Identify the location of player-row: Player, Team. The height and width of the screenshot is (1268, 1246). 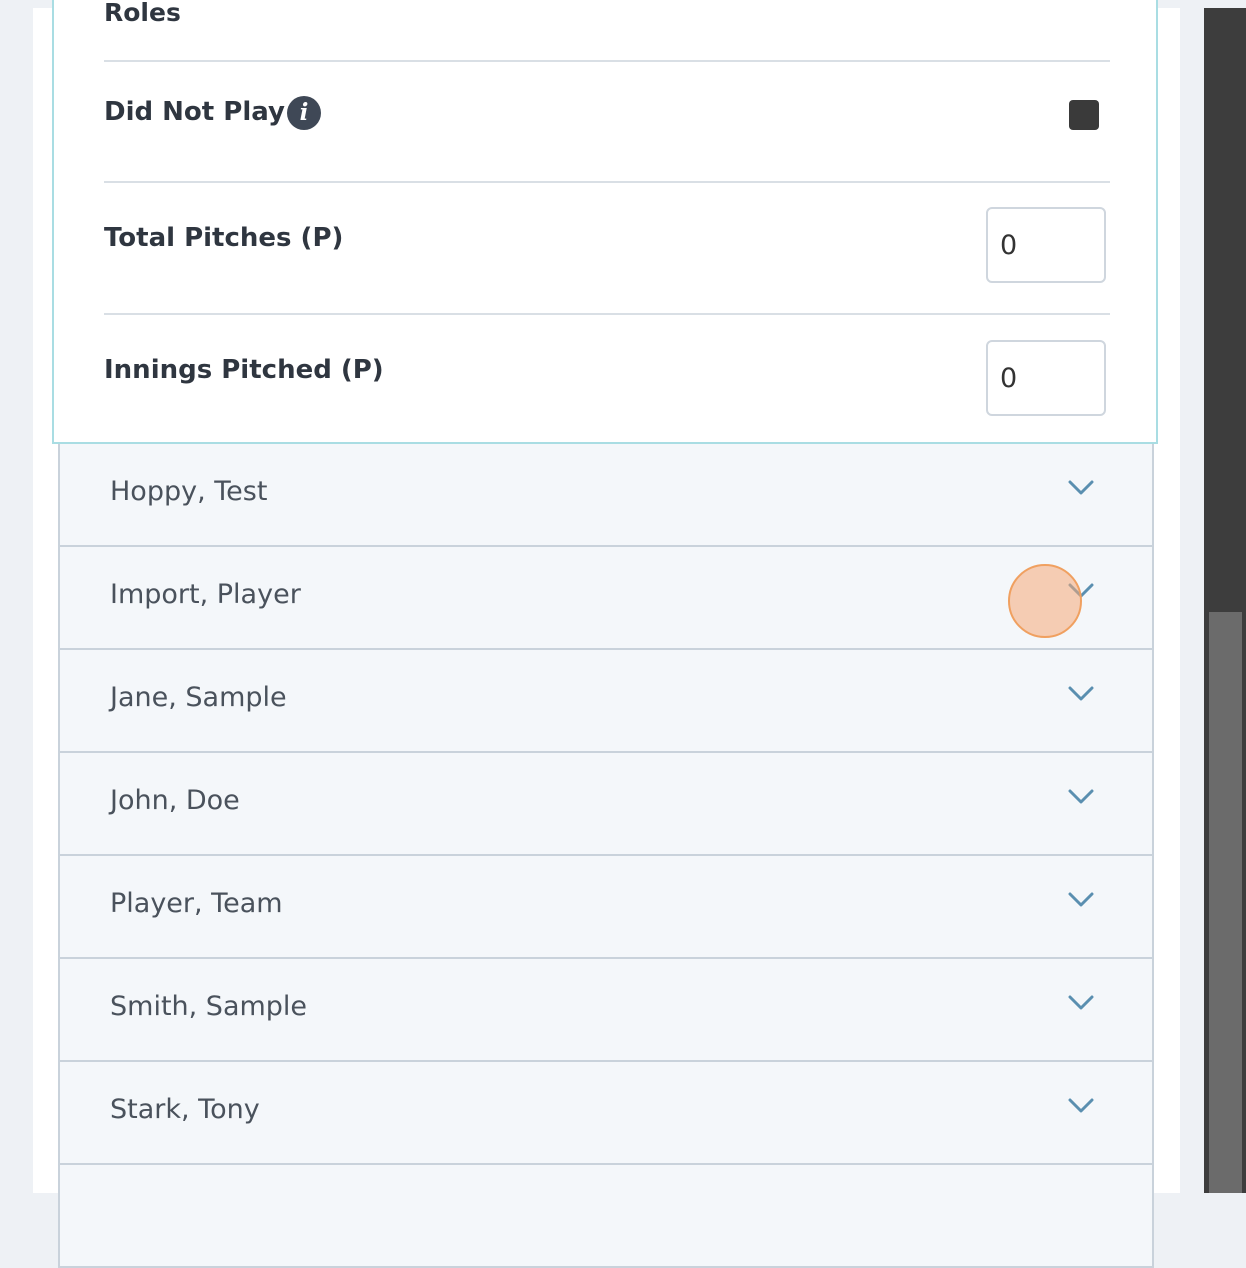
(606, 907).